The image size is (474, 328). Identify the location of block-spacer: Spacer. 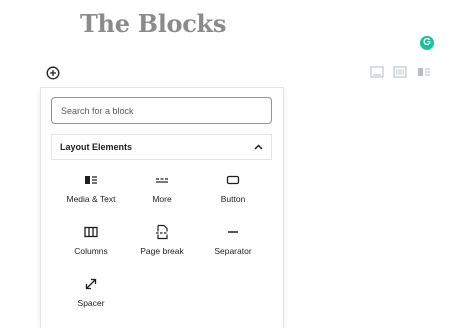
(91, 293).